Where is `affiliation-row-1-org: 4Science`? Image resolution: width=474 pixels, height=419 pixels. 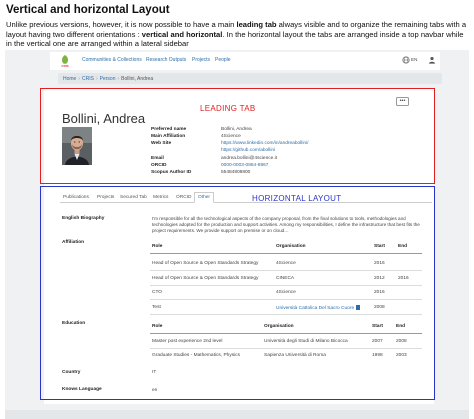
affiliation-row-1-org: 4Science is located at coordinates (286, 263).